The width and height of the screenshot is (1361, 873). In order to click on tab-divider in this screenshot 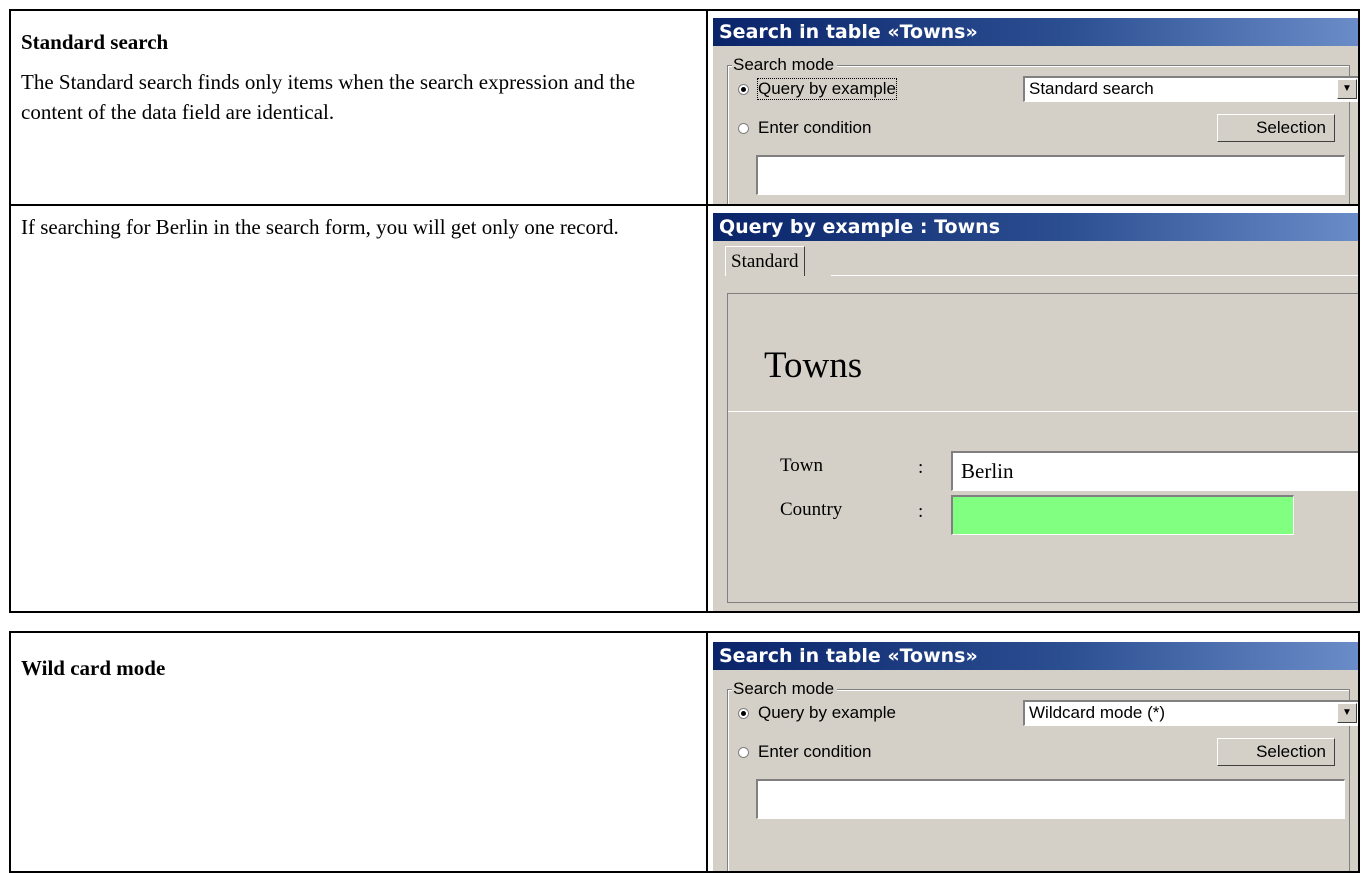, I will do `click(1094, 275)`.